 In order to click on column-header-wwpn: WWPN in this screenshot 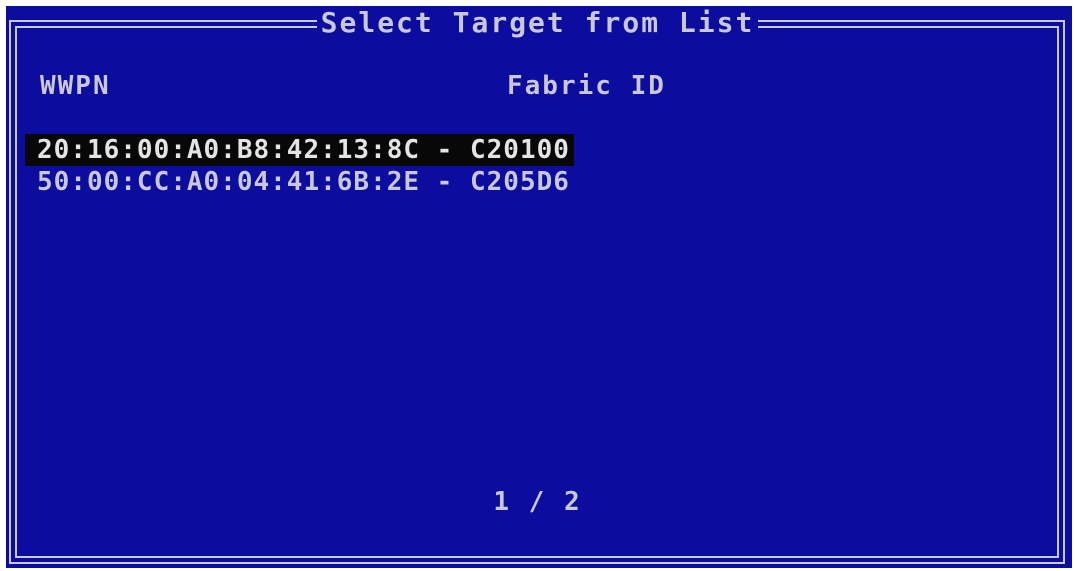, I will do `click(75, 86)`.